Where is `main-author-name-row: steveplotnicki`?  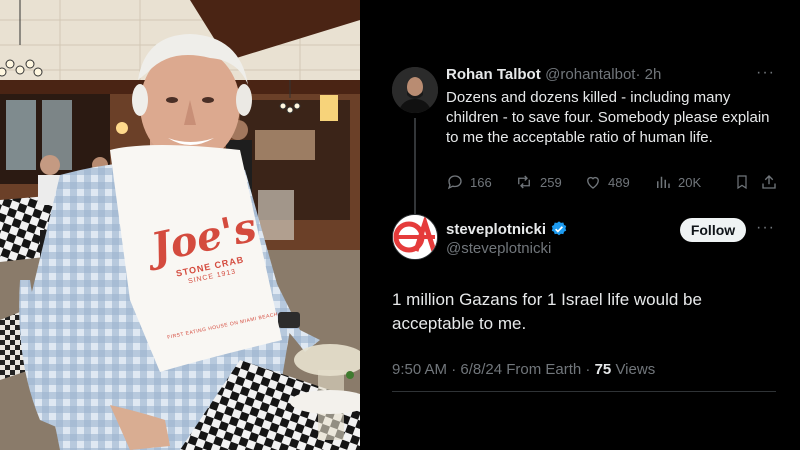 main-author-name-row: steveplotnicki is located at coordinates (507, 229).